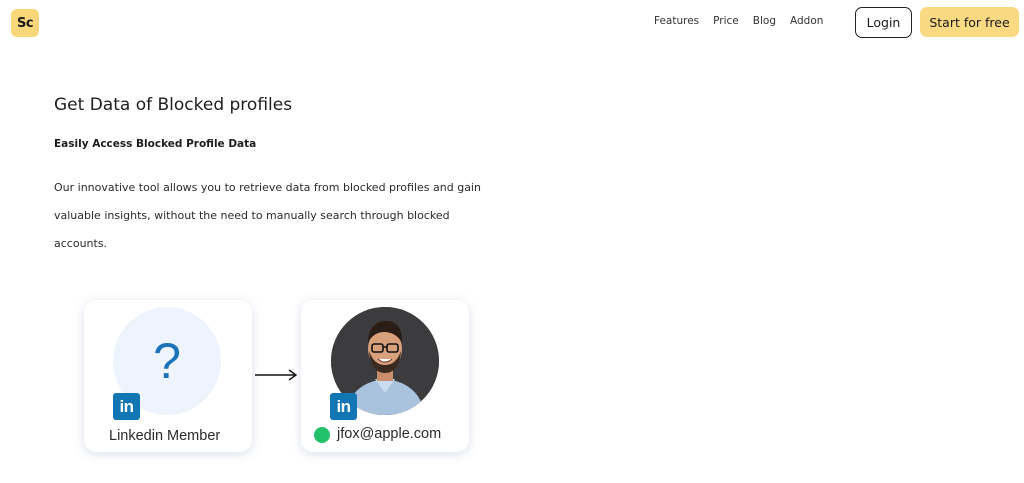 The height and width of the screenshot is (483, 1024). I want to click on nav-features: Features, so click(676, 21).